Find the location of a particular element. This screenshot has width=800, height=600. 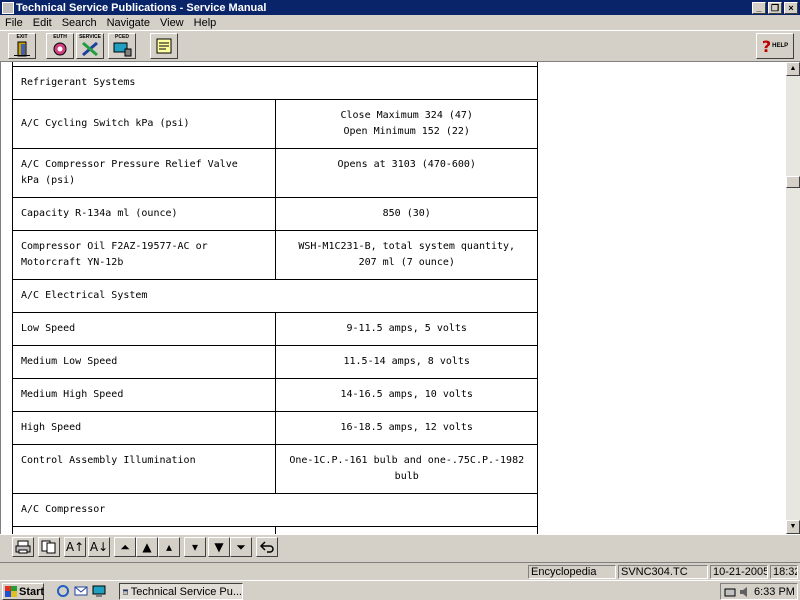

tray-network-icon is located at coordinates (730, 592).